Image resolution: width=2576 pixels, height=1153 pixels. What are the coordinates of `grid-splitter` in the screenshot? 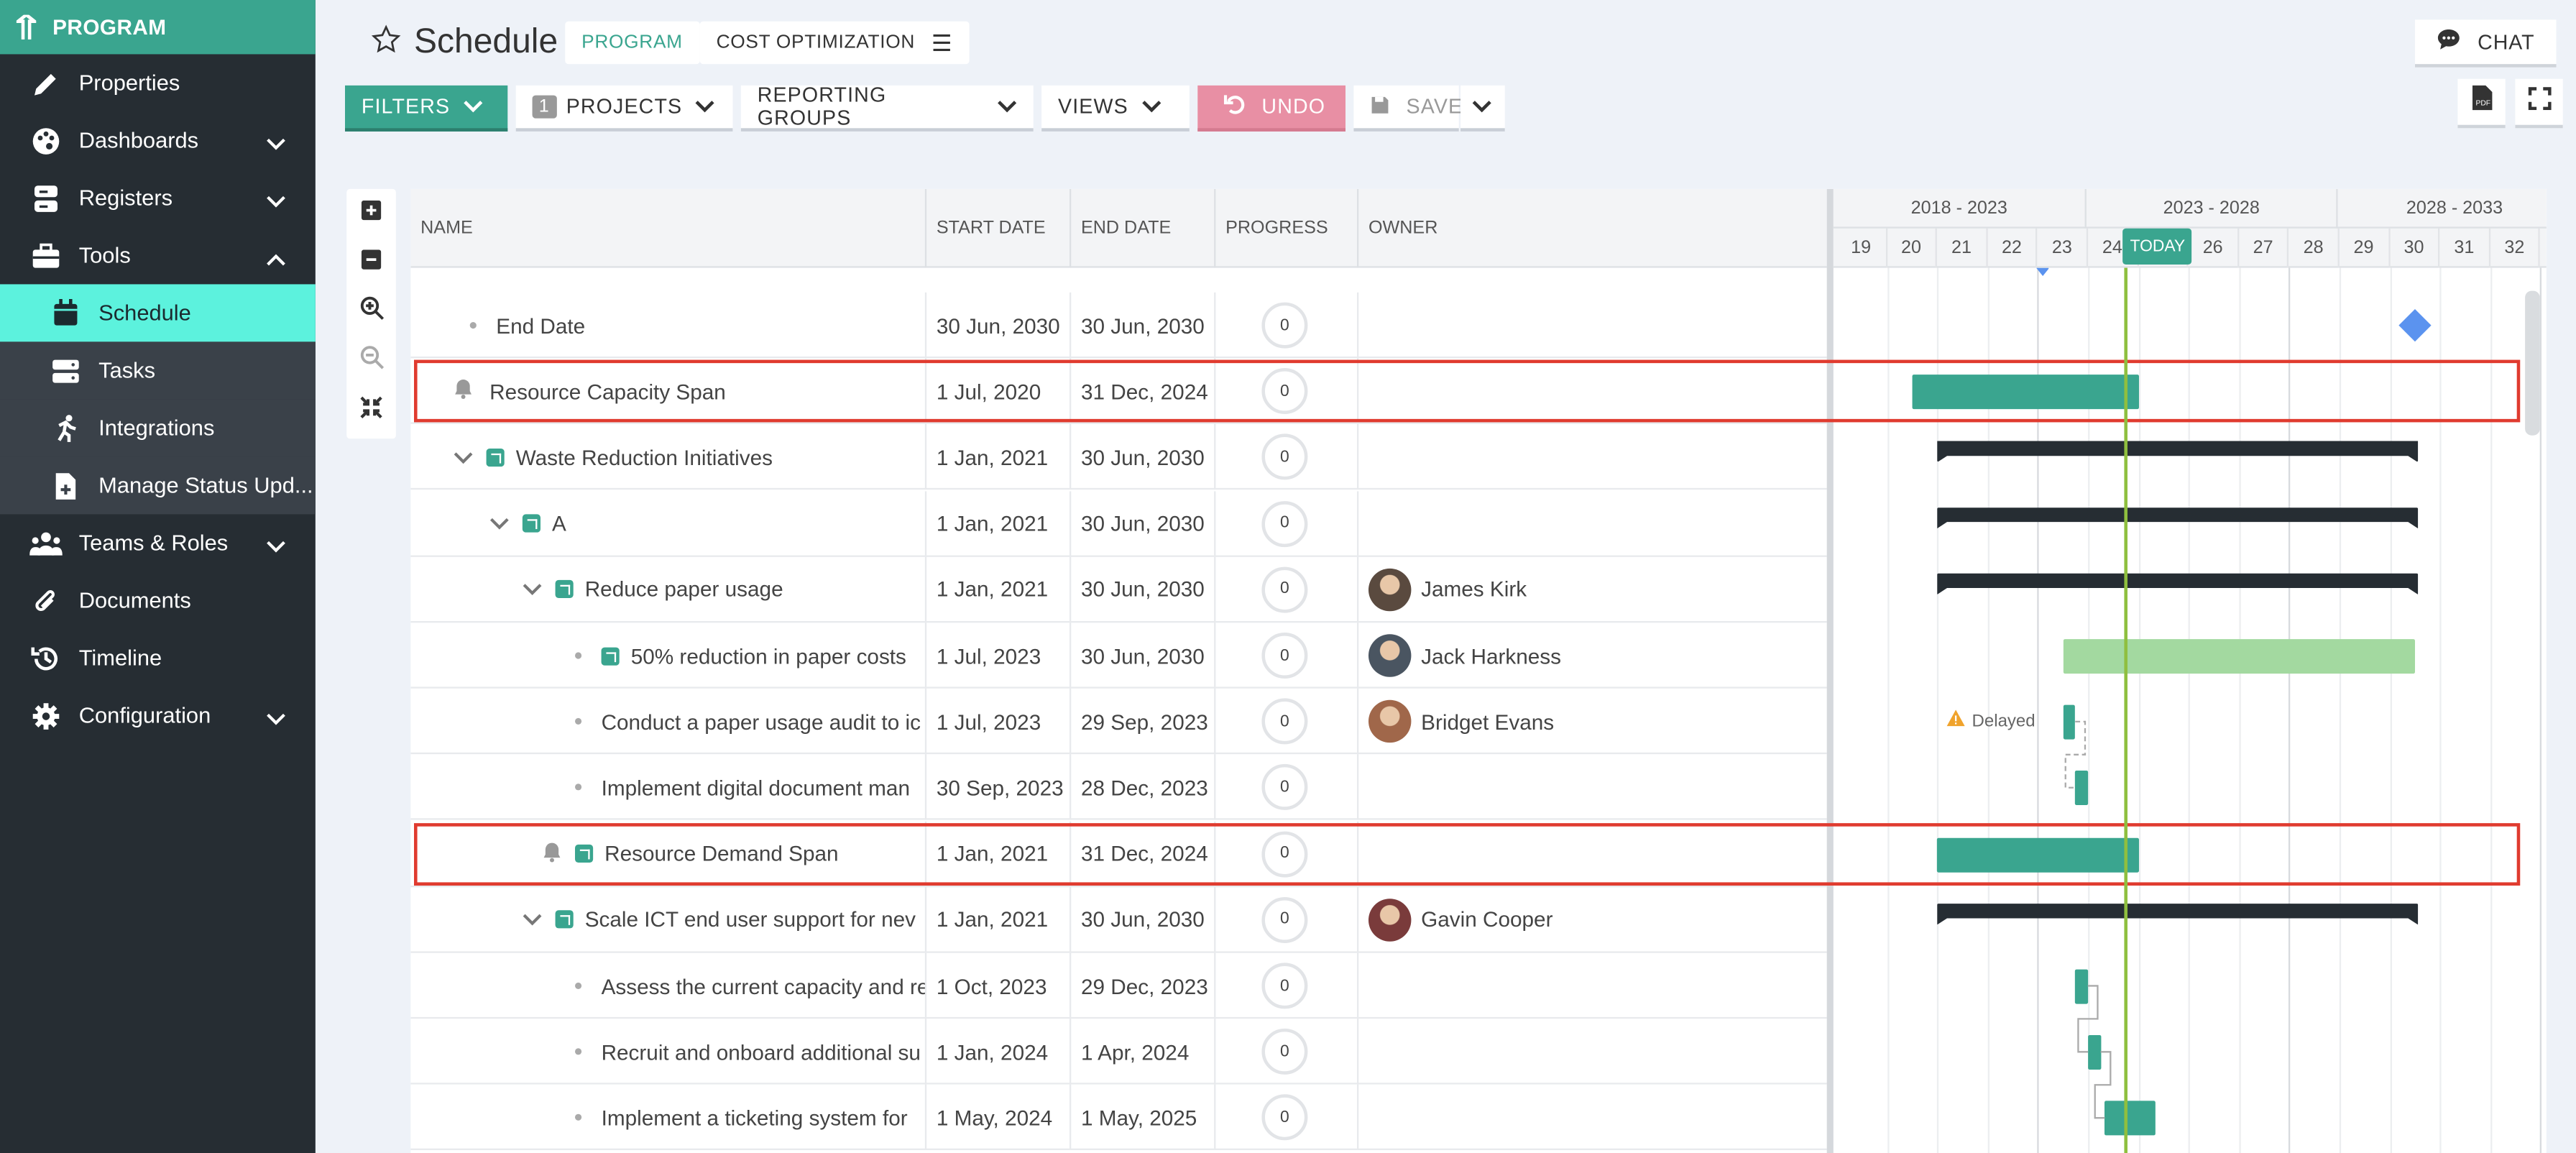 It's located at (1830, 670).